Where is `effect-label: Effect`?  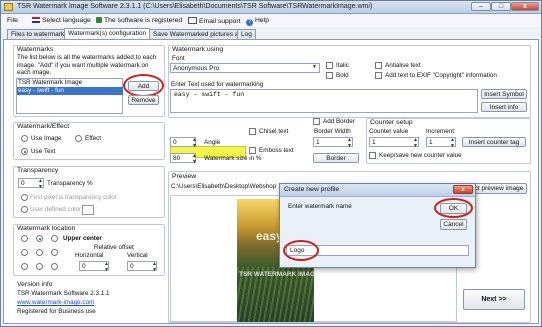
effect-label: Effect is located at coordinates (93, 138).